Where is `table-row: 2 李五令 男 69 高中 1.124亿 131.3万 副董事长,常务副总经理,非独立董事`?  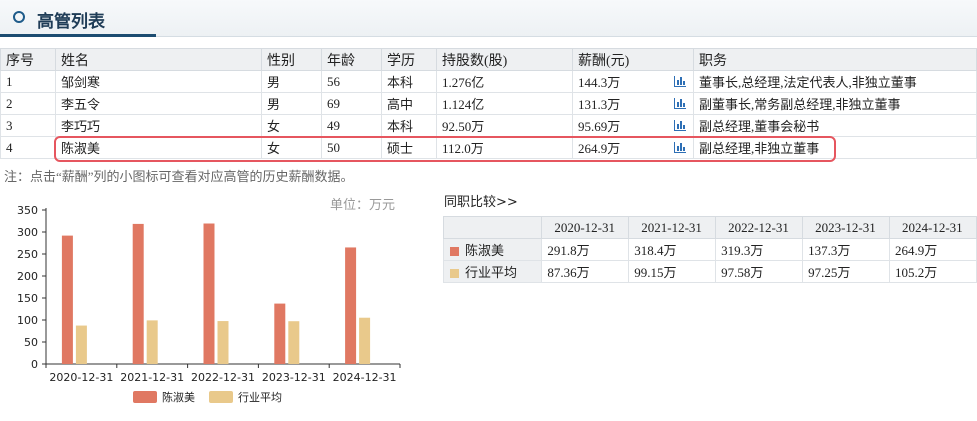 table-row: 2 李五令 男 69 高中 1.124亿 131.3万 副董事长,常务副总经理,非独立董事 is located at coordinates (488, 103).